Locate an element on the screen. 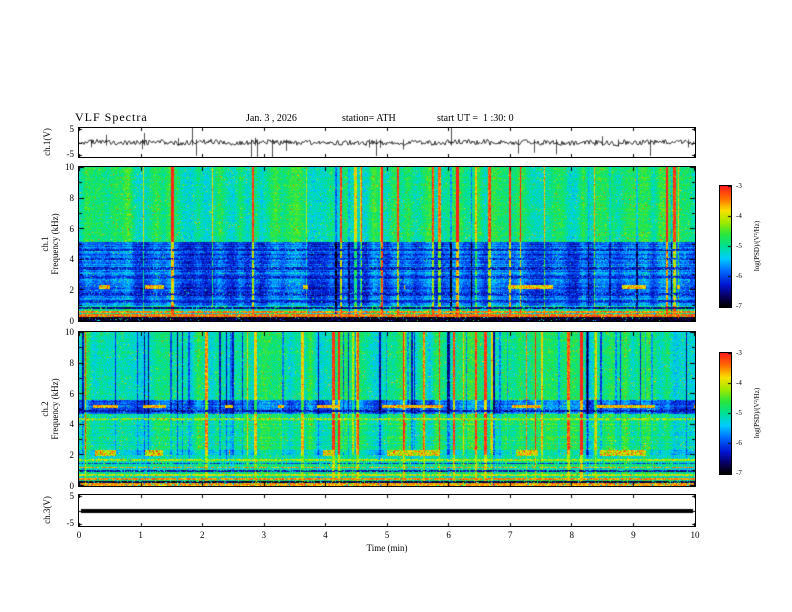 The width and height of the screenshot is (792, 612). colorbar1-tick--4: -4 is located at coordinates (739, 216).